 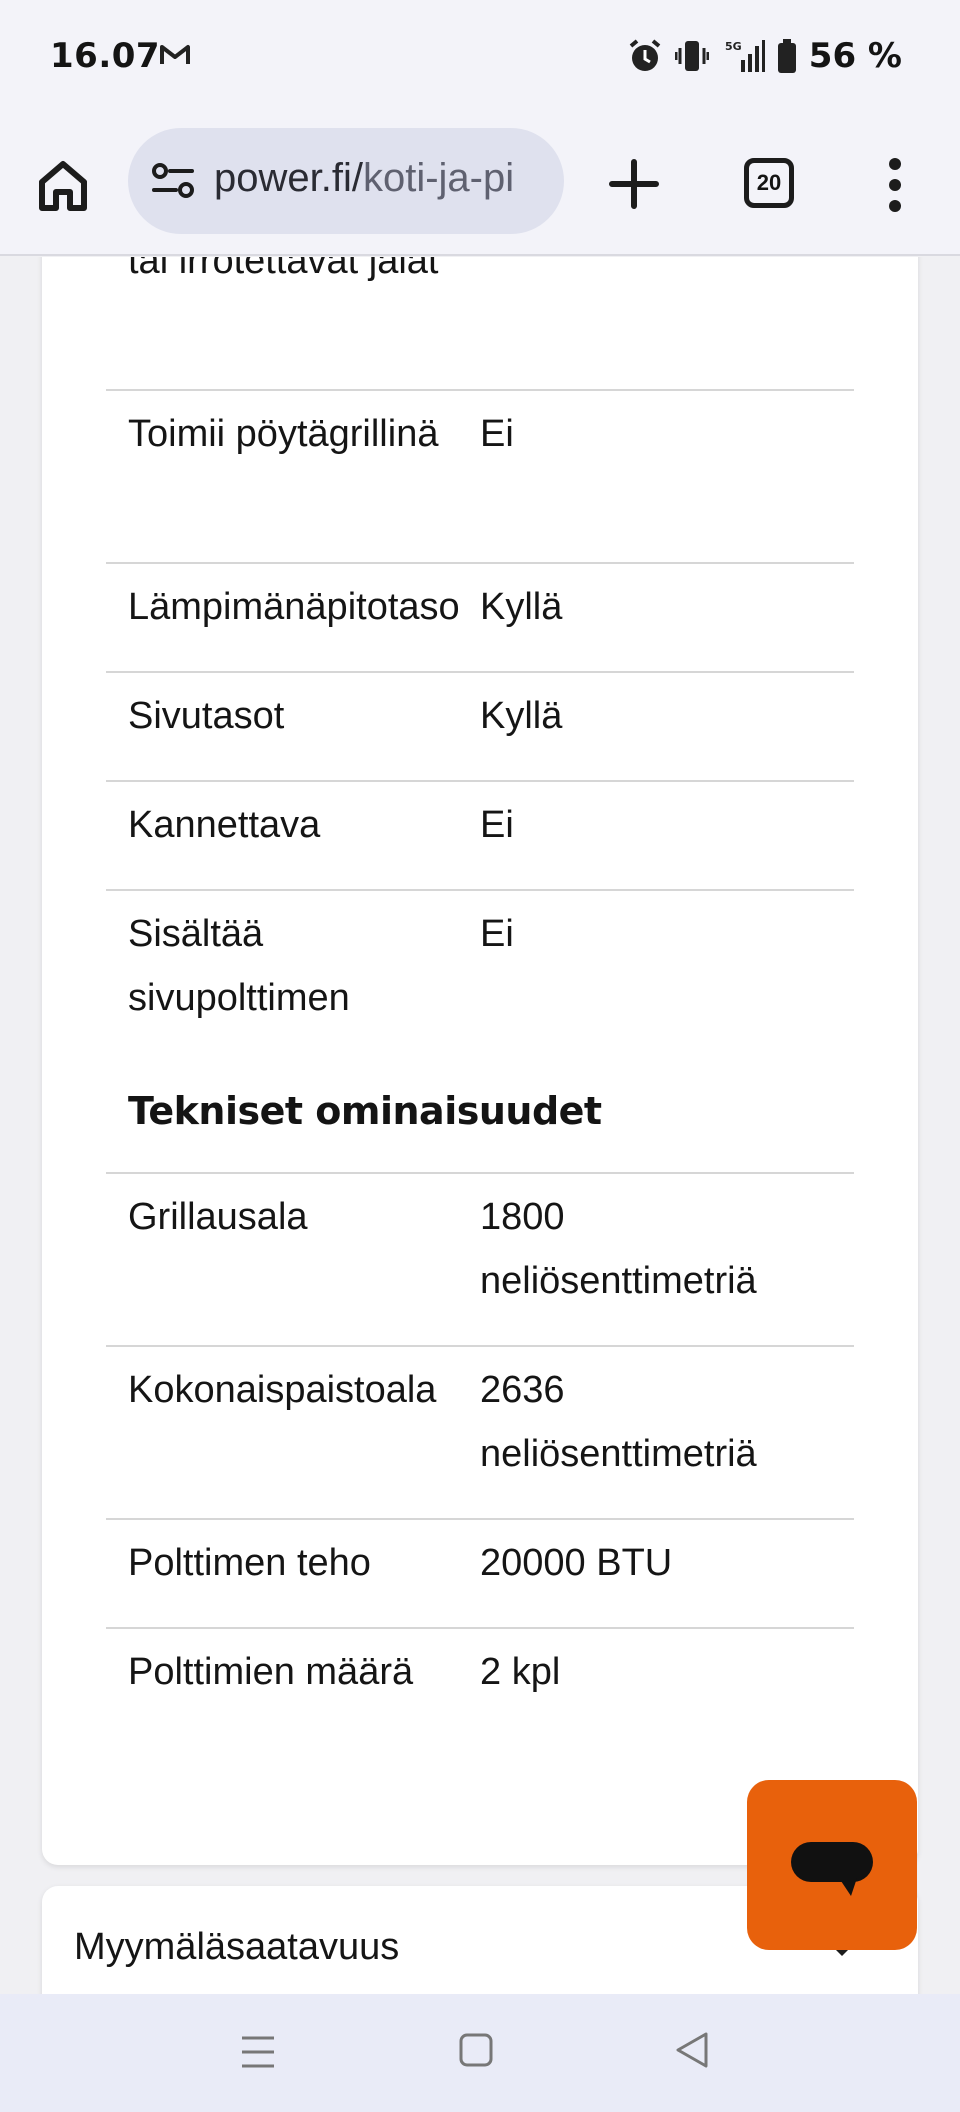 I want to click on chat-bubble-icon, so click(x=832, y=1869).